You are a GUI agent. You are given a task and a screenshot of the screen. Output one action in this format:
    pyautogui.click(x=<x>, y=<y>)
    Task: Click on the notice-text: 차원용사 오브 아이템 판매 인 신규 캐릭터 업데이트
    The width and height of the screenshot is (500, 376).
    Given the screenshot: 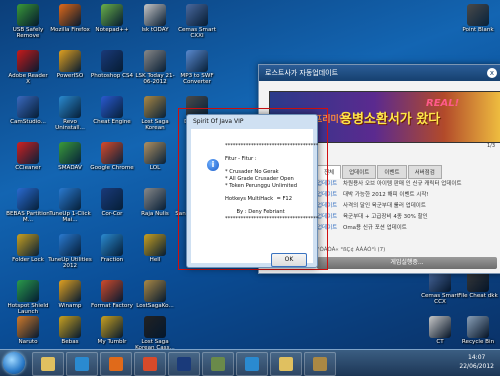 What is the action you would take?
    pyautogui.click(x=402, y=184)
    